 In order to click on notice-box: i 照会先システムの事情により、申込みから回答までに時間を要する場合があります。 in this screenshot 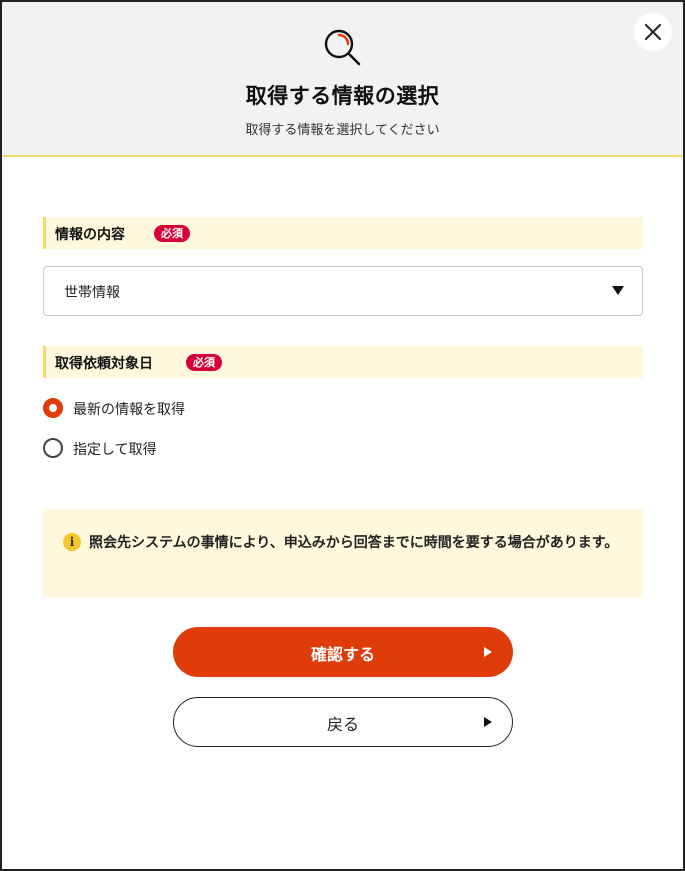, I will do `click(343, 553)`.